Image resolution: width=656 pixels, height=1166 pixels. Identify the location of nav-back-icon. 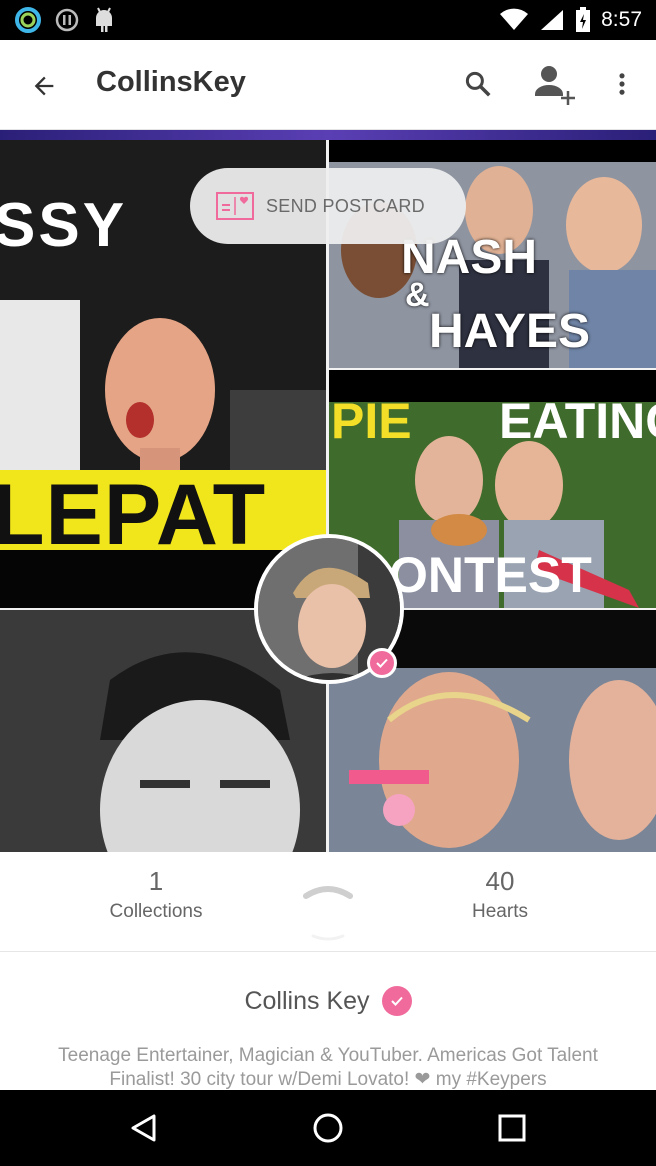
(143, 1128).